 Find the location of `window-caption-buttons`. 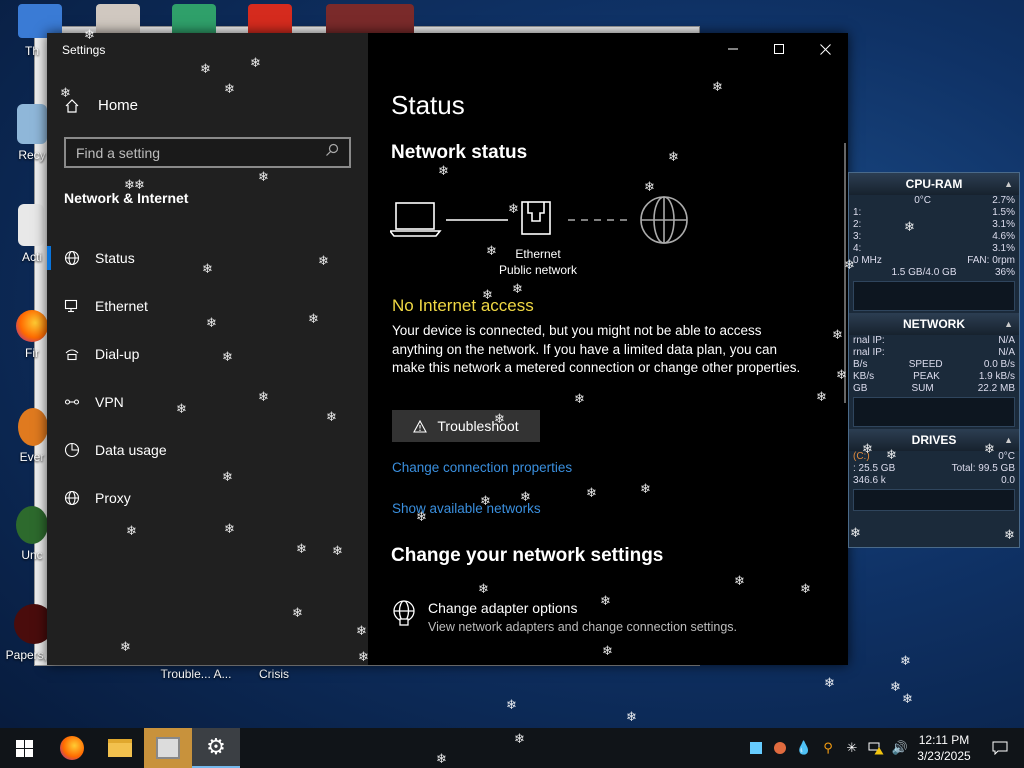

window-caption-buttons is located at coordinates (779, 49).